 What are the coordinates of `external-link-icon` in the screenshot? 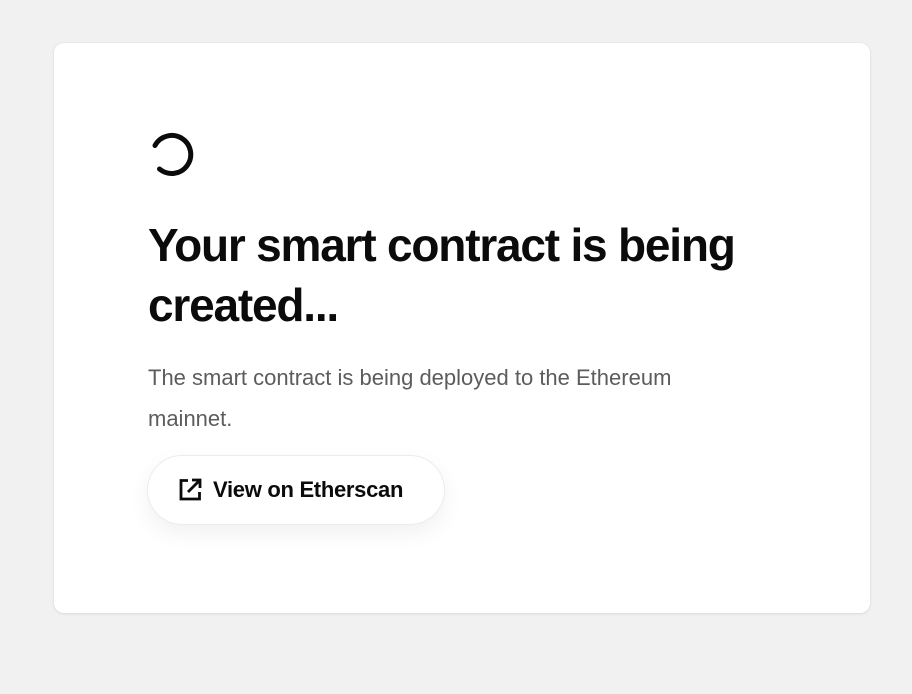 It's located at (190, 489).